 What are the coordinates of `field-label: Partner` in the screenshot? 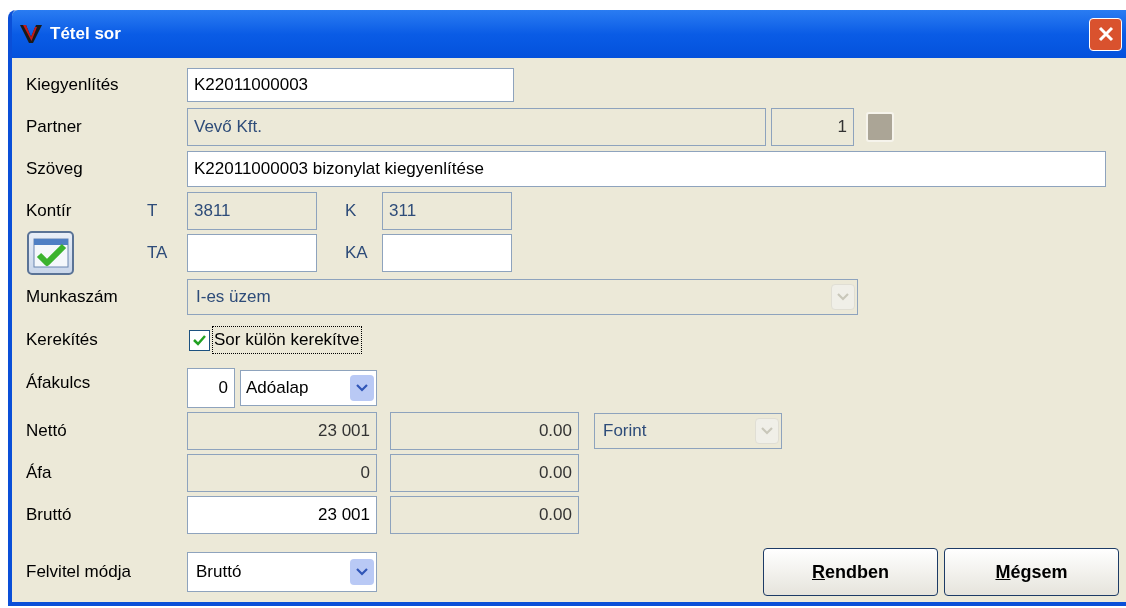 It's located at (54, 127).